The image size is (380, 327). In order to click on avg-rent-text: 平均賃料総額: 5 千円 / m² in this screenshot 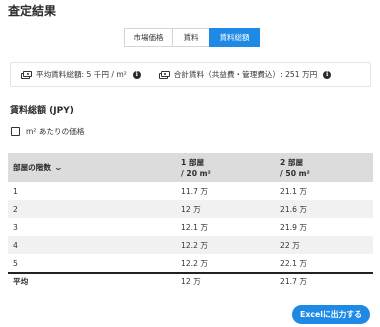, I will do `click(81, 74)`.